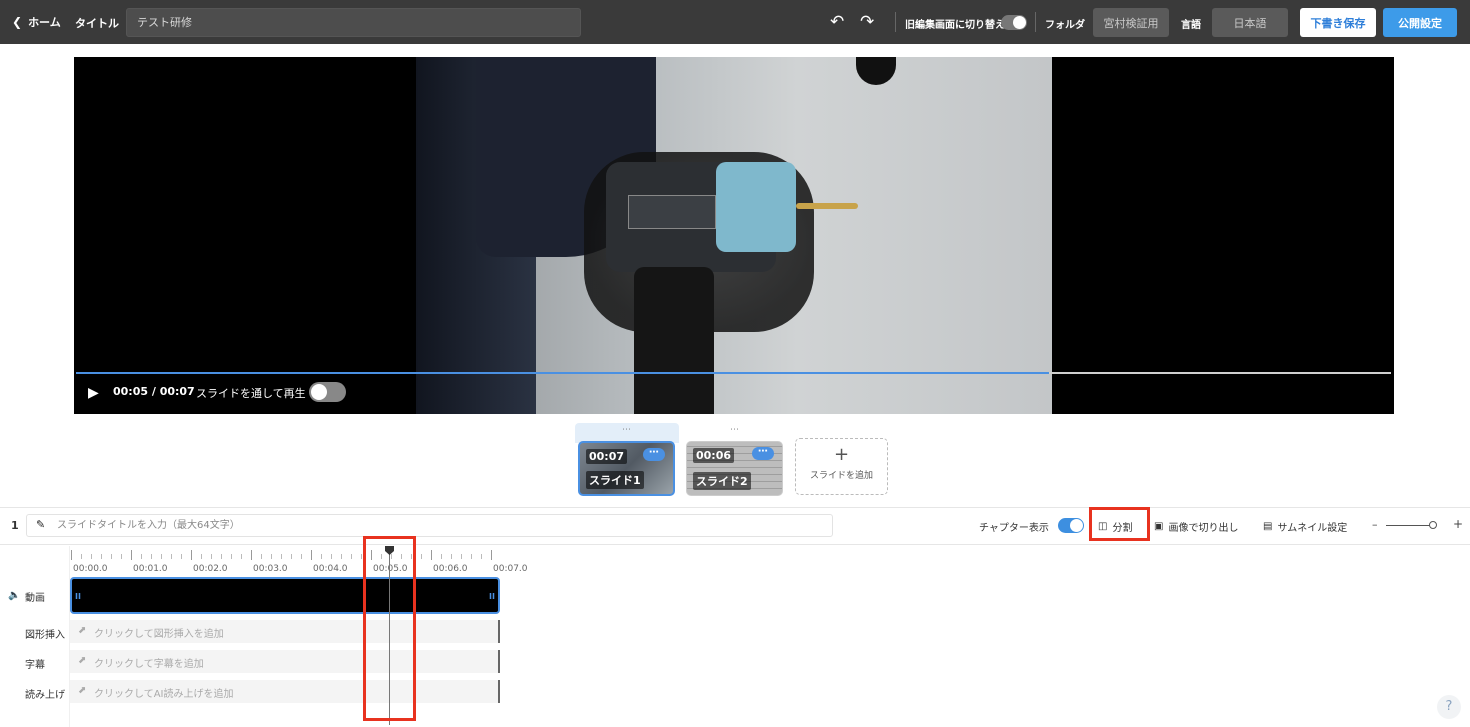  Describe the element at coordinates (1305, 526) in the screenshot. I see `thumbnail-settings-button: ▤ サムネイル設定` at that location.